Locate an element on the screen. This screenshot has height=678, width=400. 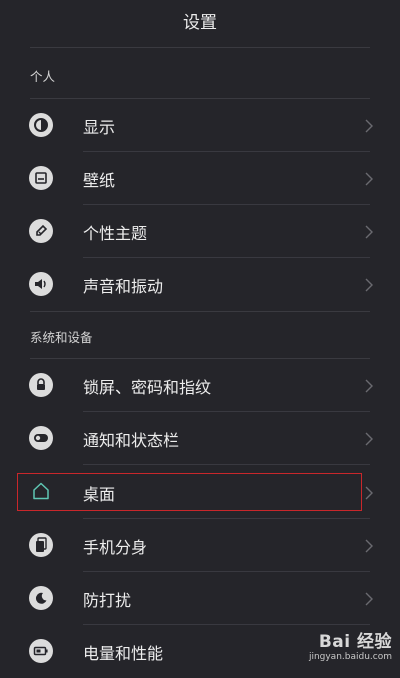
moon-icon is located at coordinates (41, 598).